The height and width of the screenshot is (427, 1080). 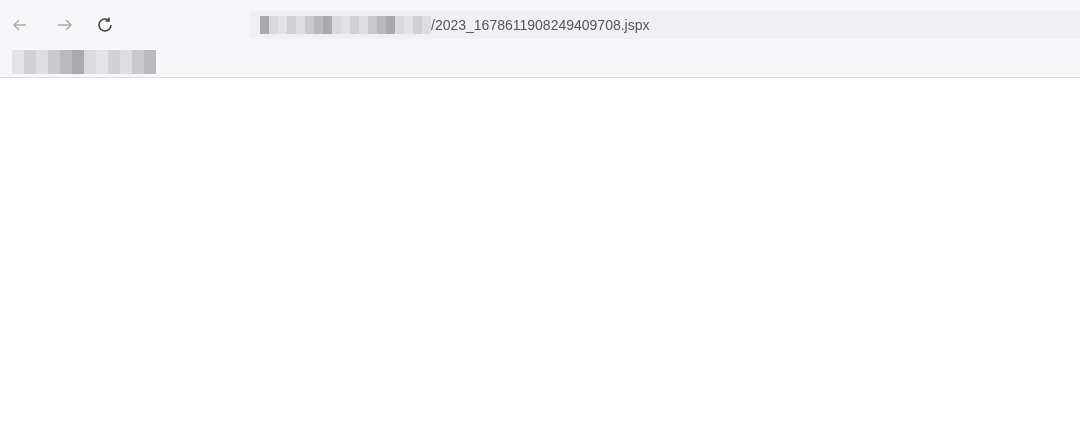 What do you see at coordinates (65, 25) in the screenshot?
I see `forward-arrow-icon` at bounding box center [65, 25].